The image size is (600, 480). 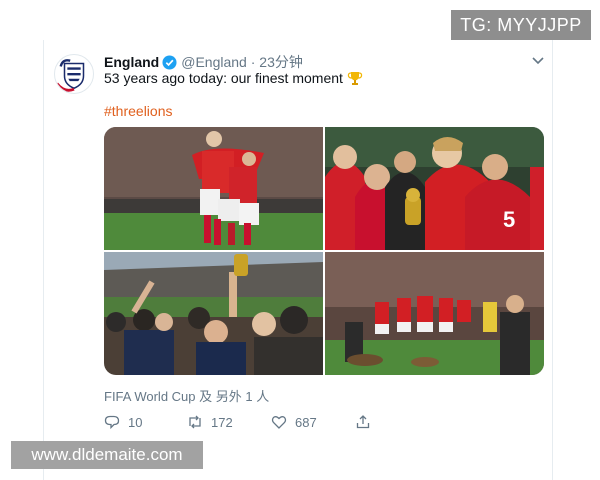 What do you see at coordinates (107, 455) in the screenshot?
I see `watermark-bottom: www.dldemaite.com` at bounding box center [107, 455].